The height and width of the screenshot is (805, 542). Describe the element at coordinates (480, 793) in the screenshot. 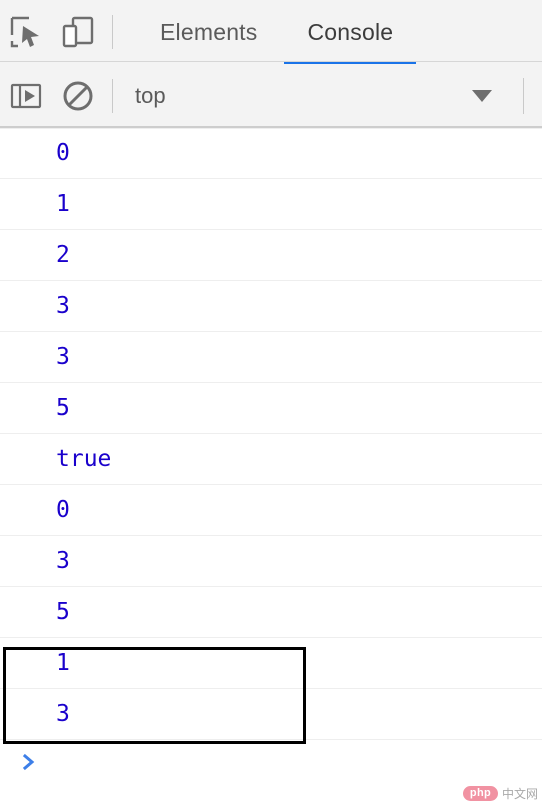

I see `watermark-badge: php` at that location.